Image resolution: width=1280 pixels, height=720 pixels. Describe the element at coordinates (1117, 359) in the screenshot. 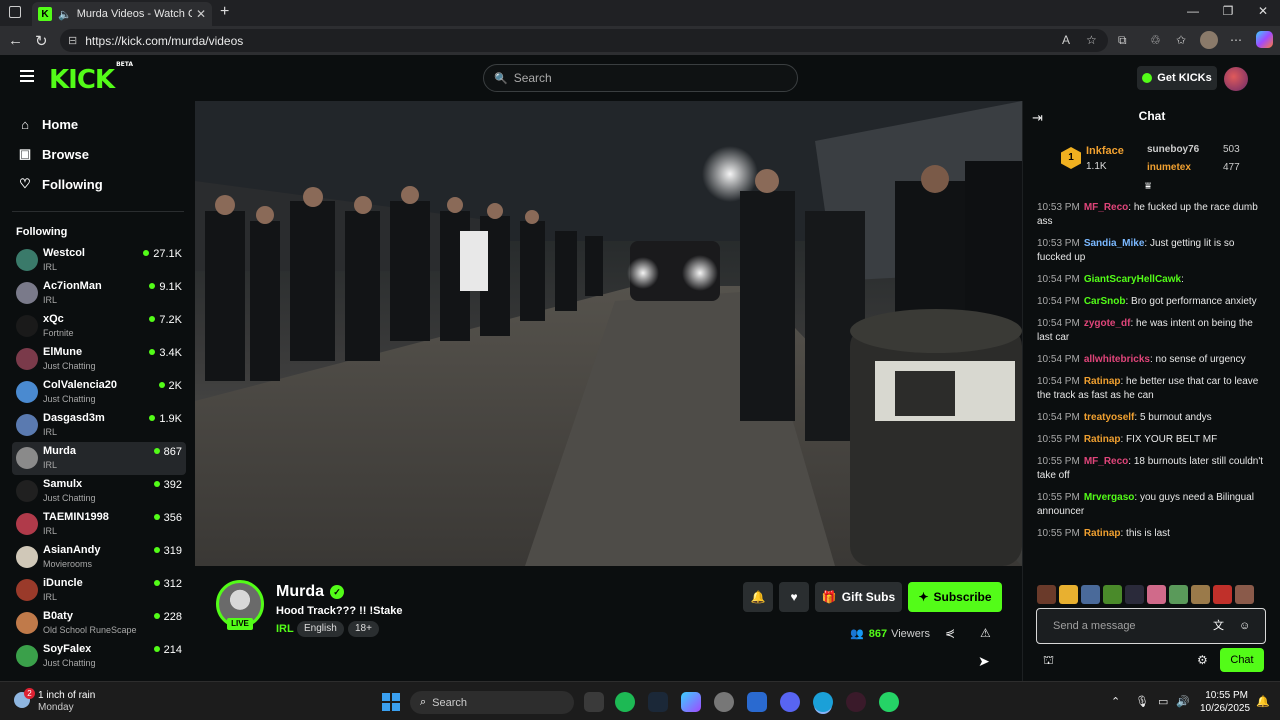

I see `message-user: allwhitebricks` at that location.